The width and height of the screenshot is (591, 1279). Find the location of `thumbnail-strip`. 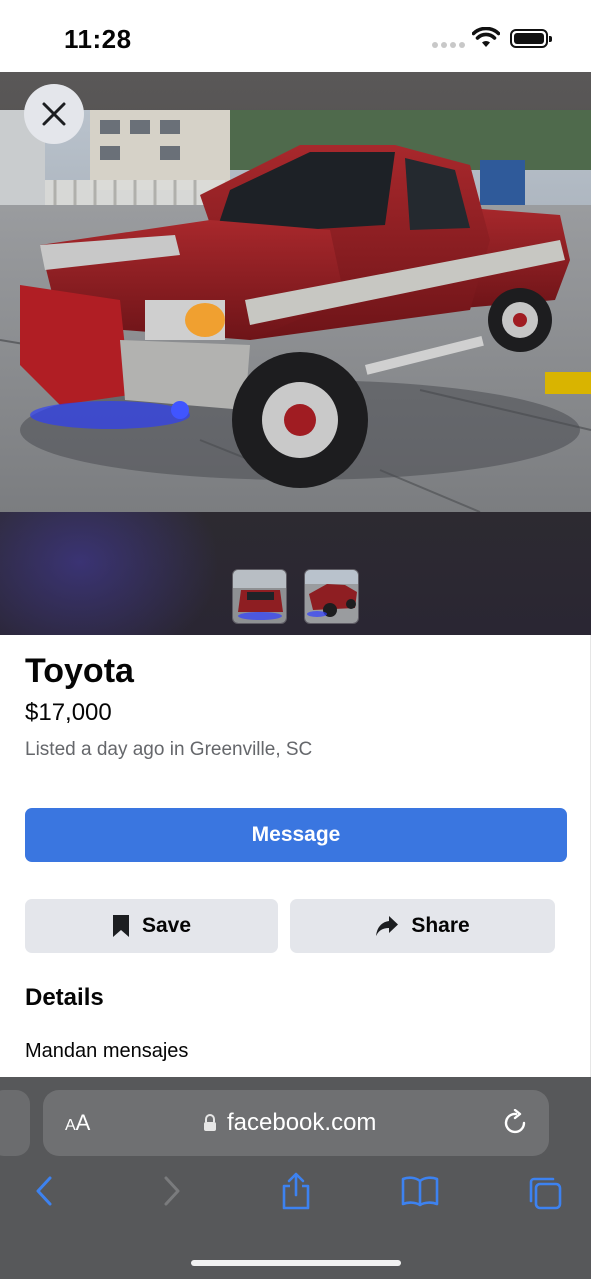

thumbnail-strip is located at coordinates (295, 596).